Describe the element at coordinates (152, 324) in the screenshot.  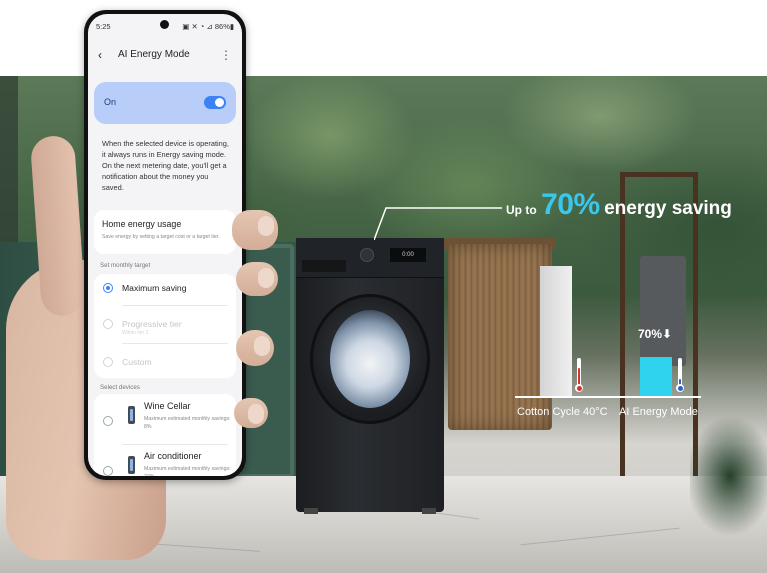
I see `option-label: Progressive tier` at that location.